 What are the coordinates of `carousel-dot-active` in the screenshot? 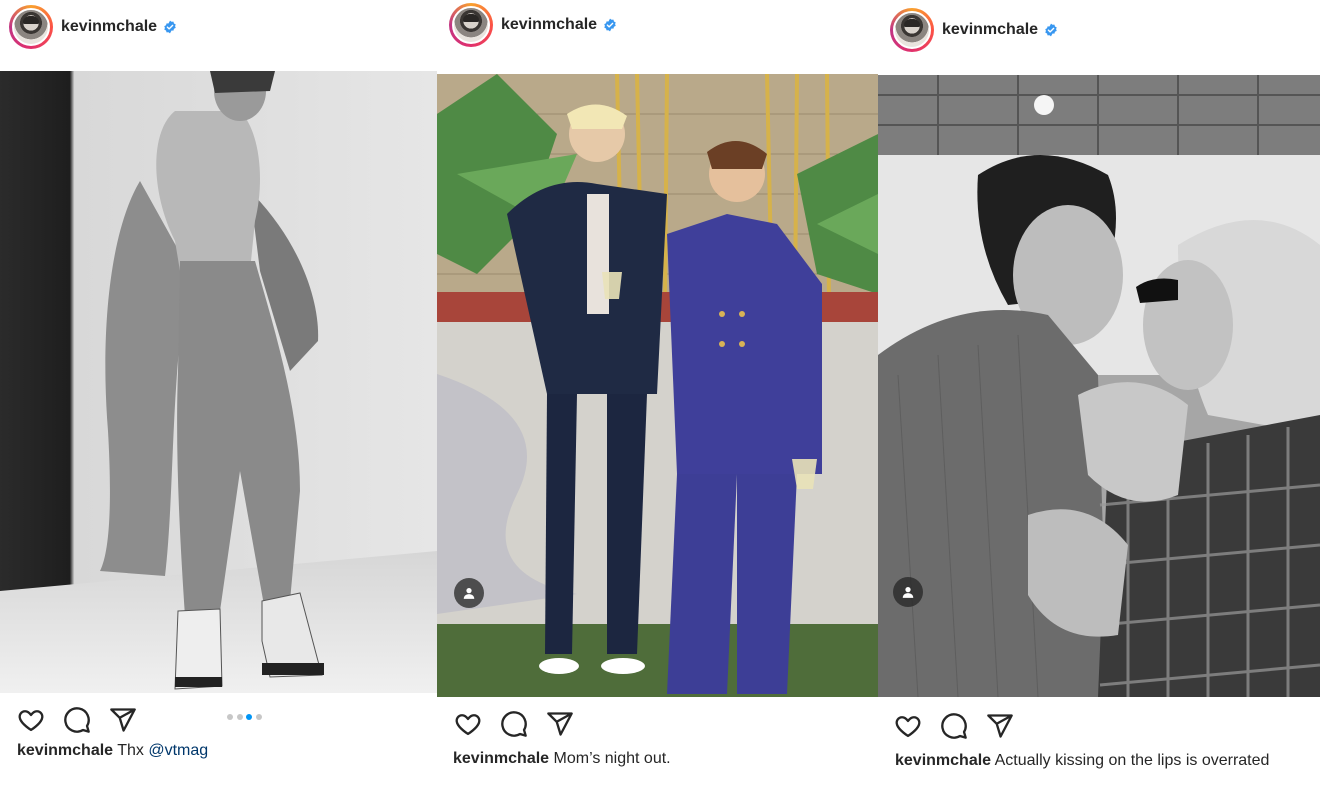 It's located at (249, 717).